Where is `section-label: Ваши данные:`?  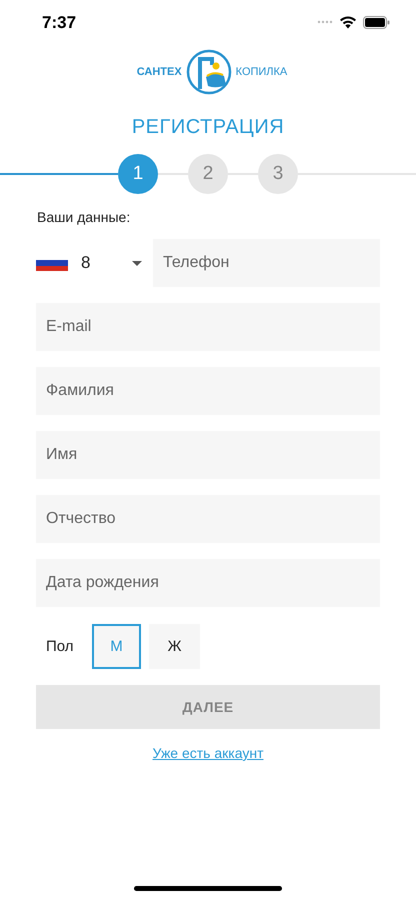
section-label: Ваши данные: is located at coordinates (84, 218).